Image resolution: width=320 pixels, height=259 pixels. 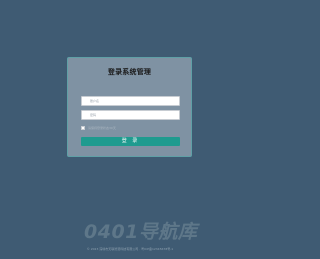 What do you see at coordinates (141, 232) in the screenshot?
I see `site-watermark: 0401导航库` at bounding box center [141, 232].